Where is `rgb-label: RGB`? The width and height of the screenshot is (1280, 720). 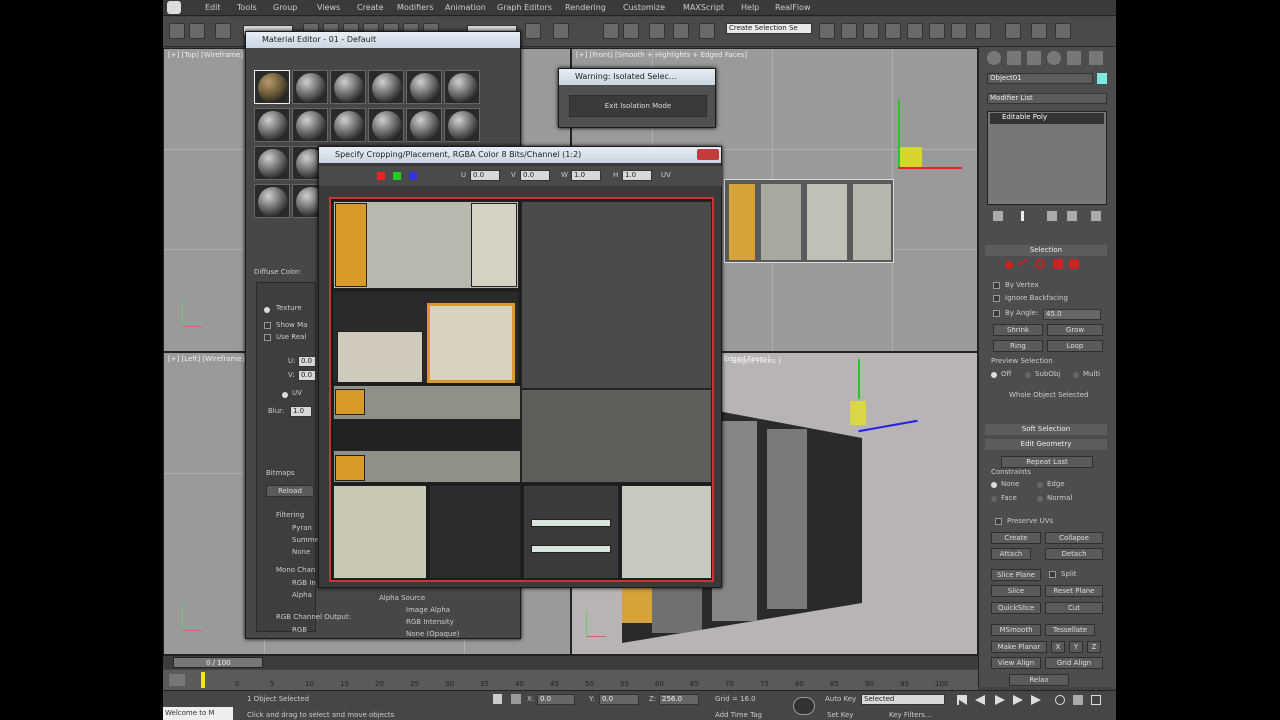 rgb-label: RGB is located at coordinates (299, 630).